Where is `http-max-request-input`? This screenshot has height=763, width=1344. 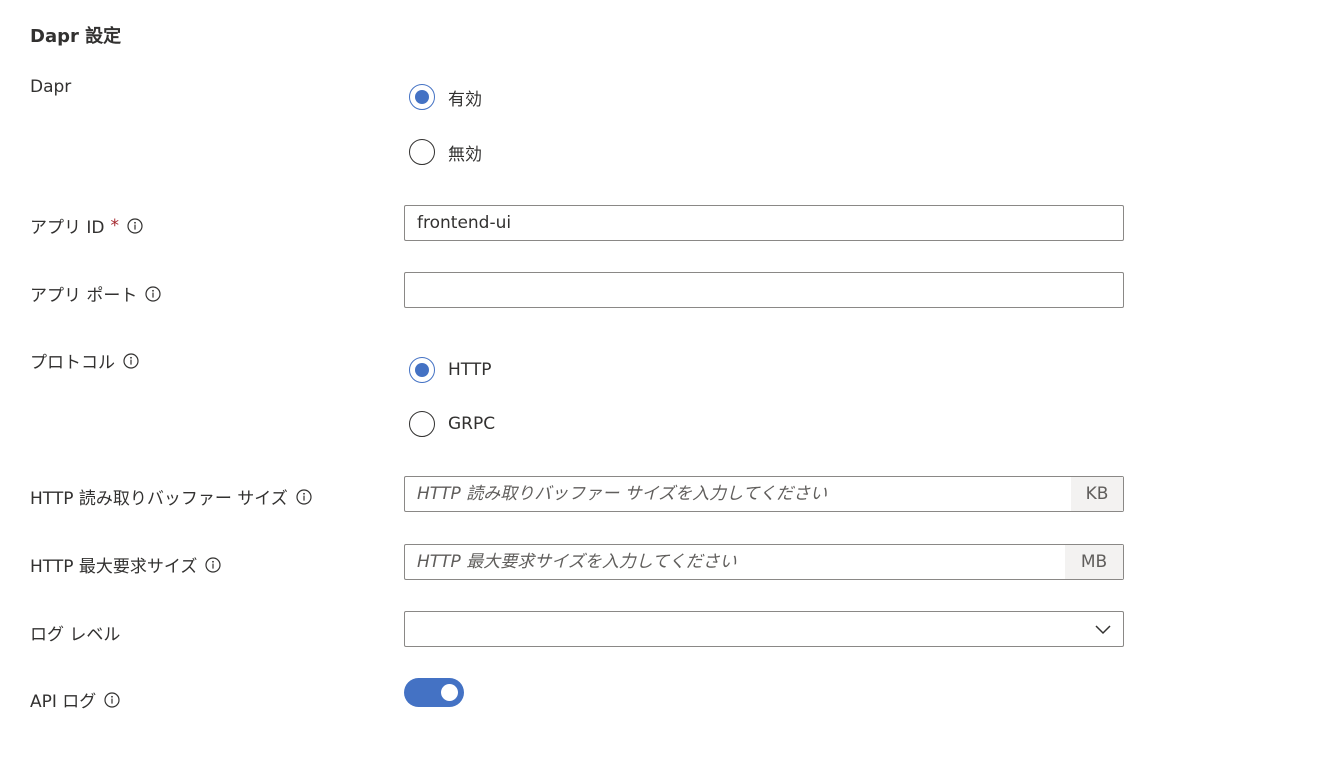
http-max-request-input is located at coordinates (735, 562).